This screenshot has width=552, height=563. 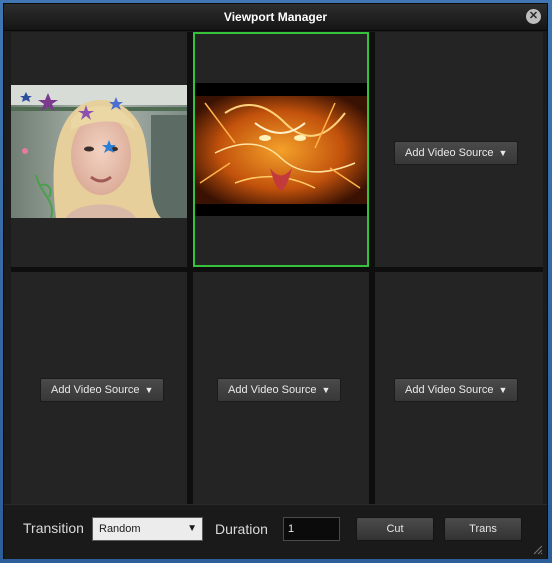 What do you see at coordinates (537, 549) in the screenshot?
I see `resize-grip-icon` at bounding box center [537, 549].